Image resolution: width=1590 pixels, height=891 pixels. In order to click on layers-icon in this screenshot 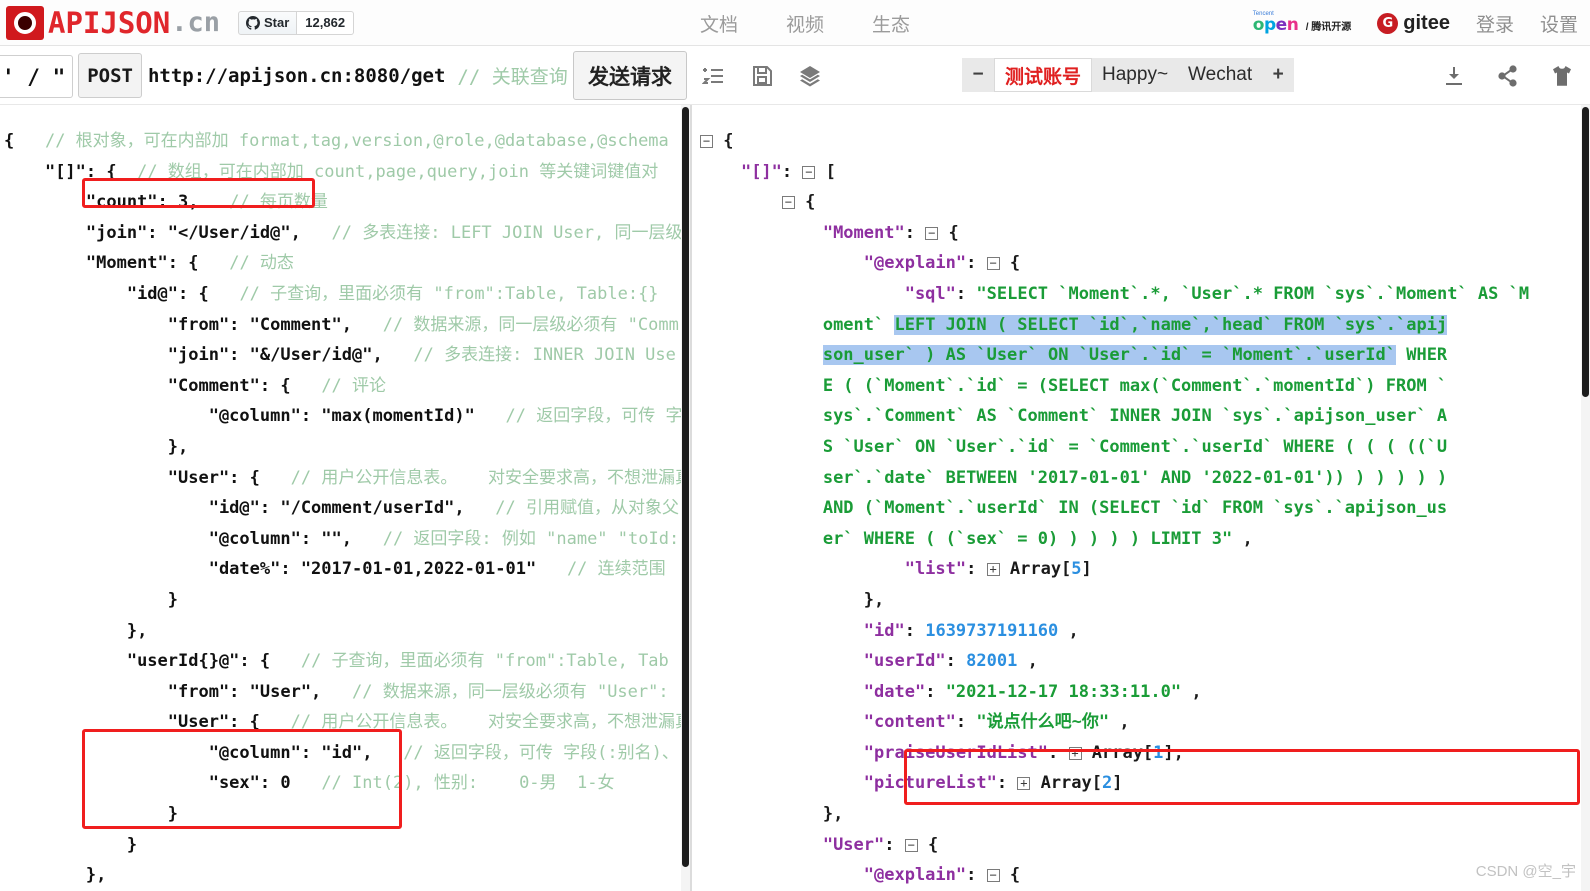, I will do `click(810, 76)`.